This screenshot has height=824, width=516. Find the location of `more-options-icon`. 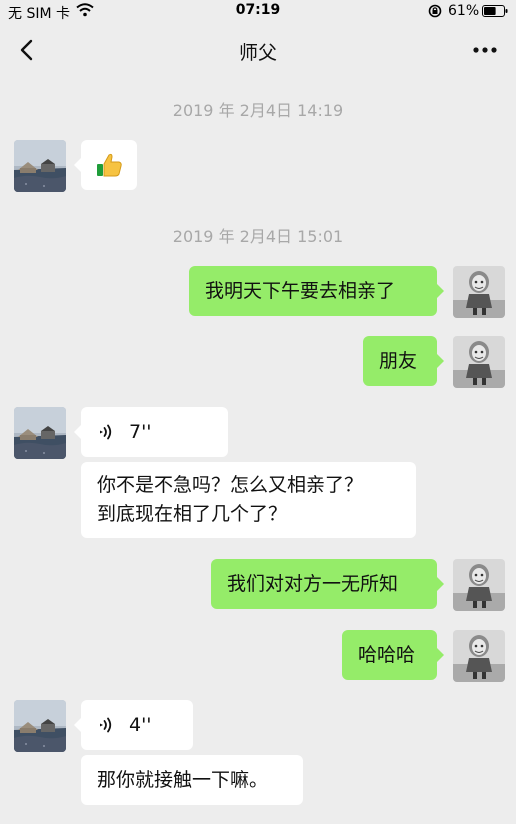

more-options-icon is located at coordinates (485, 50).